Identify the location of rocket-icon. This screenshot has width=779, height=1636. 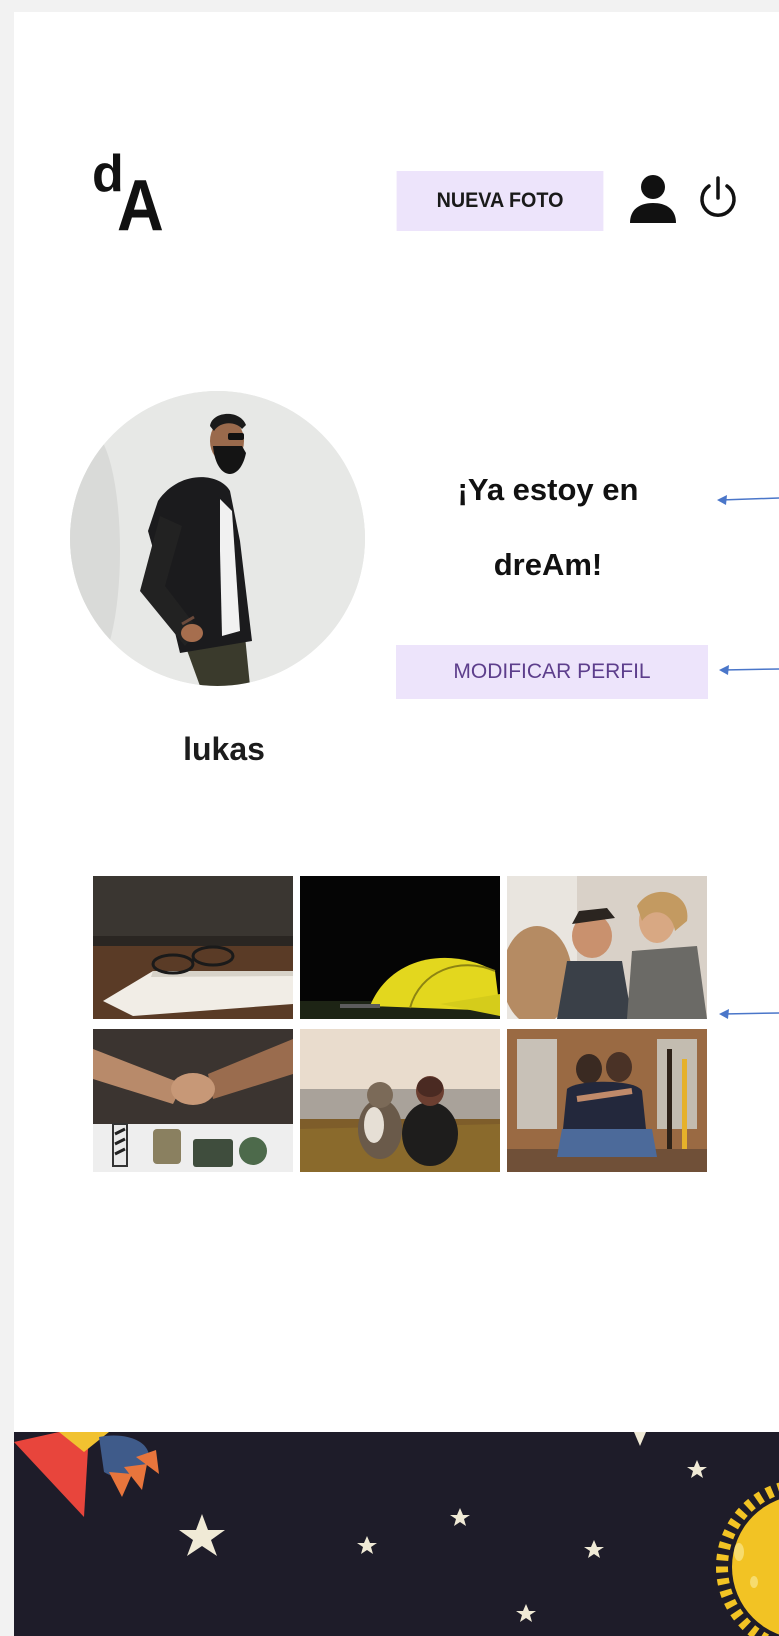
(86, 1474).